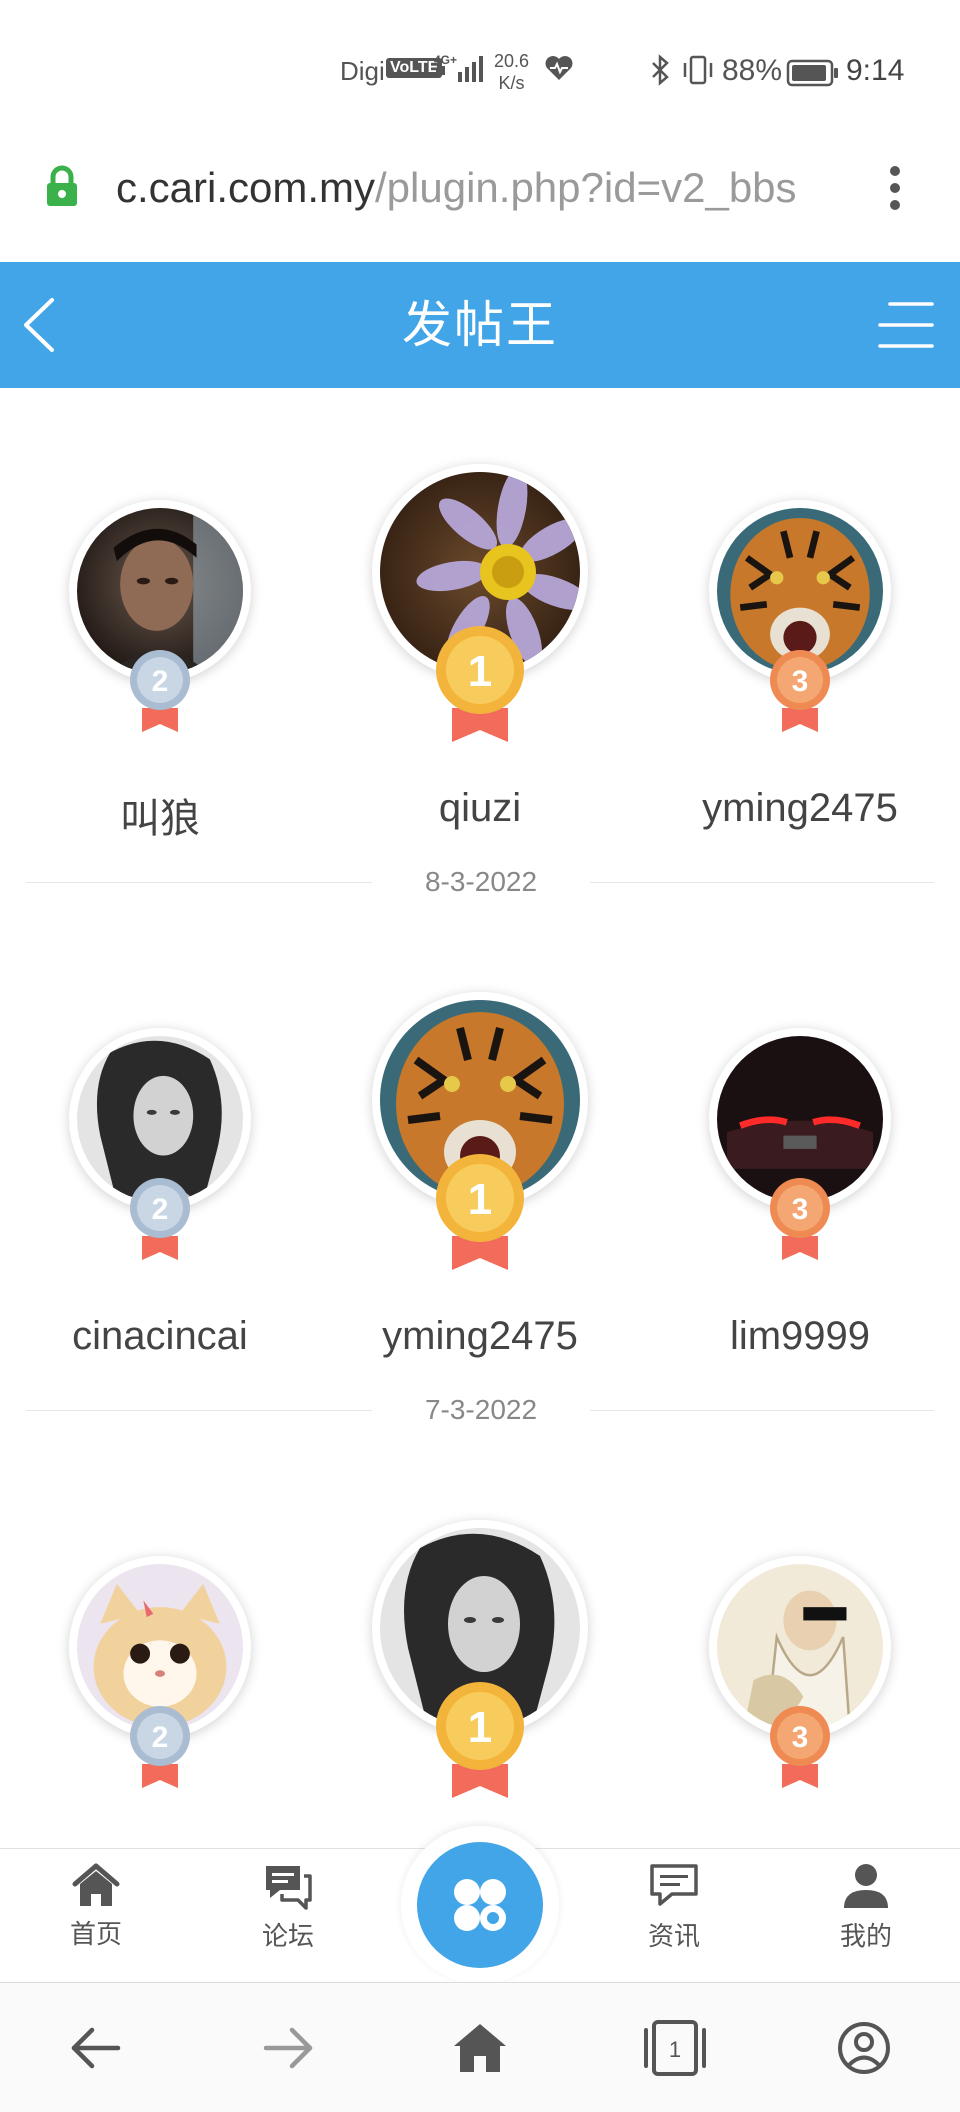  What do you see at coordinates (160, 1644) in the screenshot?
I see `rank-2-entry: 2` at bounding box center [160, 1644].